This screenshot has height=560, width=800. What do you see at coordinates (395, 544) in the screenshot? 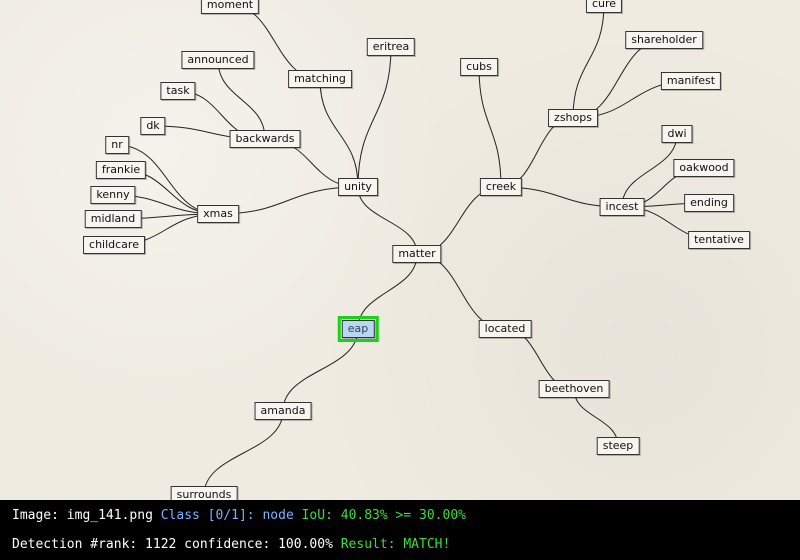
I see `result-text: Result: MATCH!` at bounding box center [395, 544].